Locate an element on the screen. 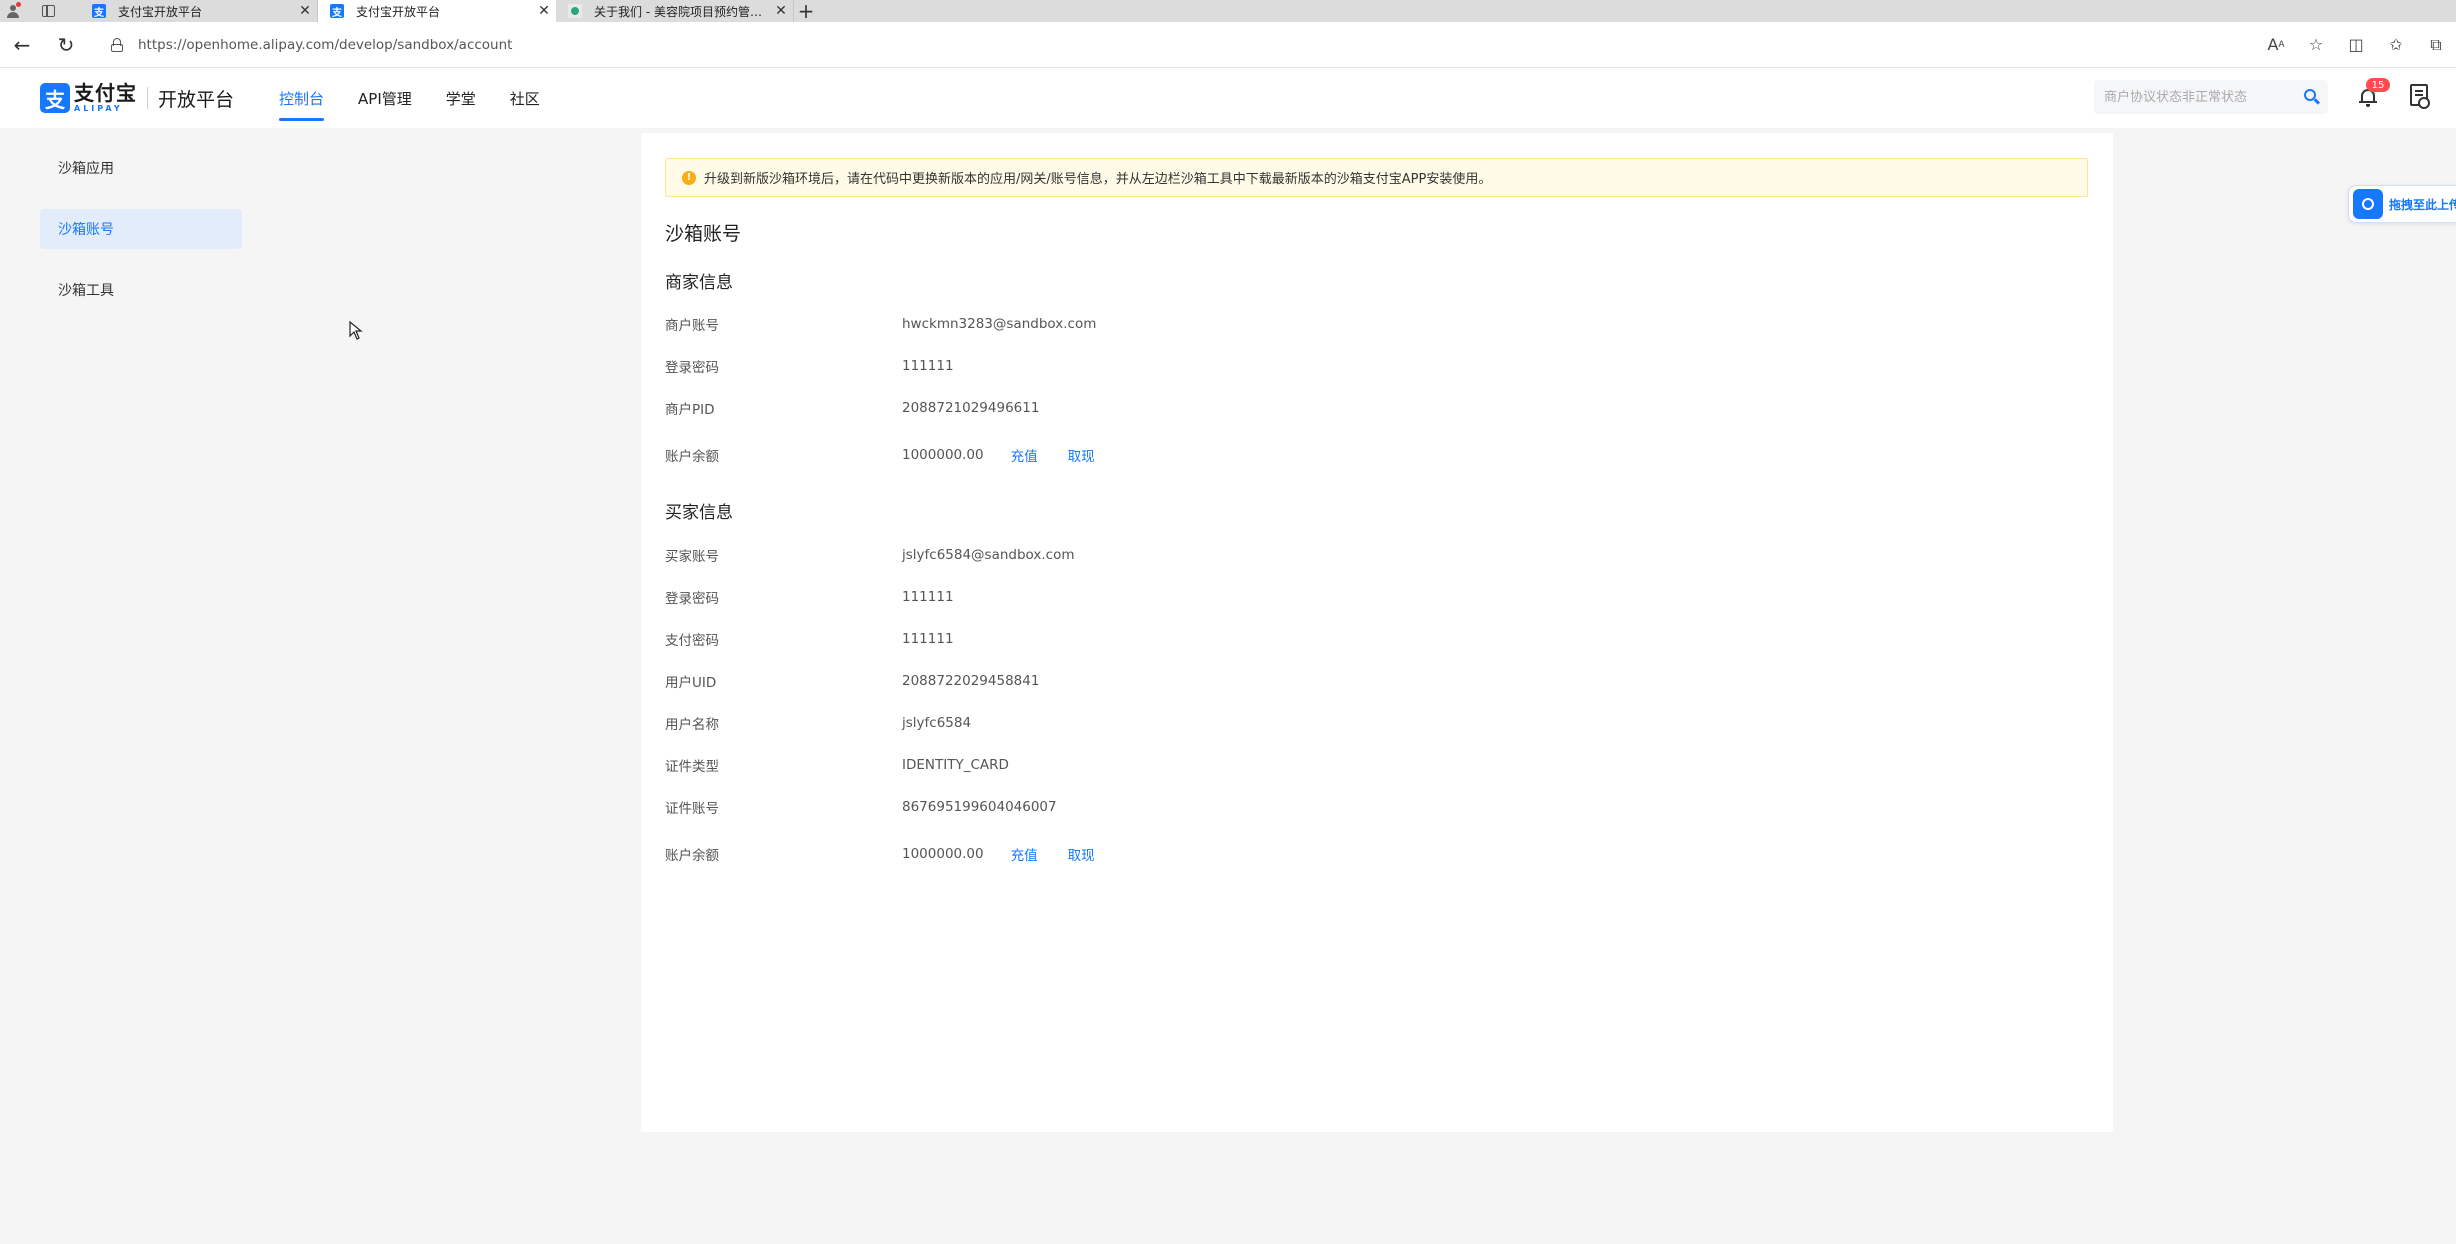 The width and height of the screenshot is (2456, 1244). sidebar-item-sandbox-tools: 沙箱工具 is located at coordinates (141, 290).